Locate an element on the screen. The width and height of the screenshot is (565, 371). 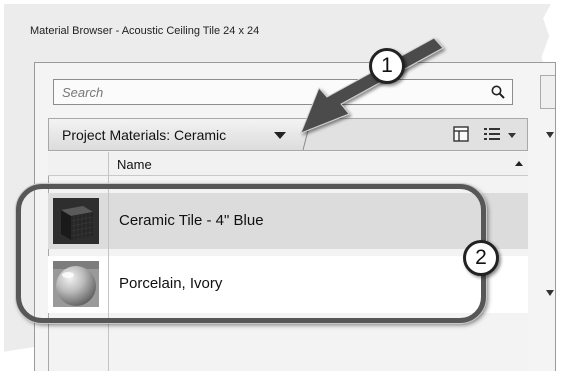
search-input: Search is located at coordinates (283, 92).